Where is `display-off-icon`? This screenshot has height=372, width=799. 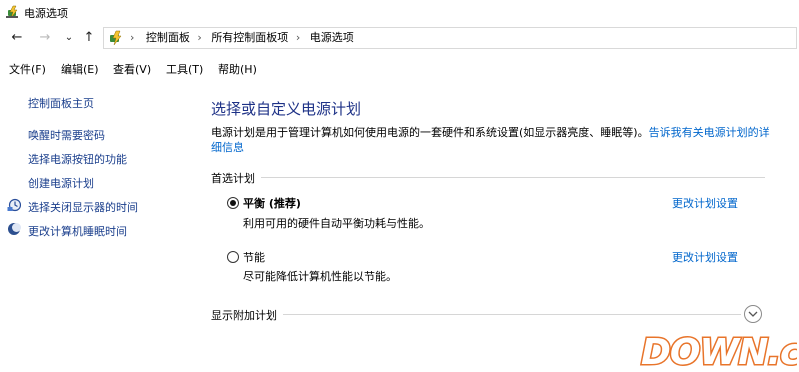
display-off-icon is located at coordinates (14, 205).